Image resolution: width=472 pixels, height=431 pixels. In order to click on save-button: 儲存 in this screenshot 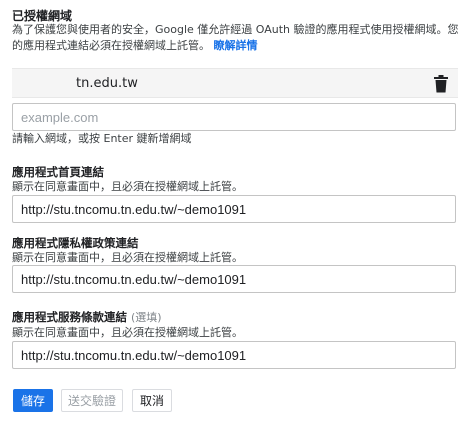, I will do `click(33, 400)`.